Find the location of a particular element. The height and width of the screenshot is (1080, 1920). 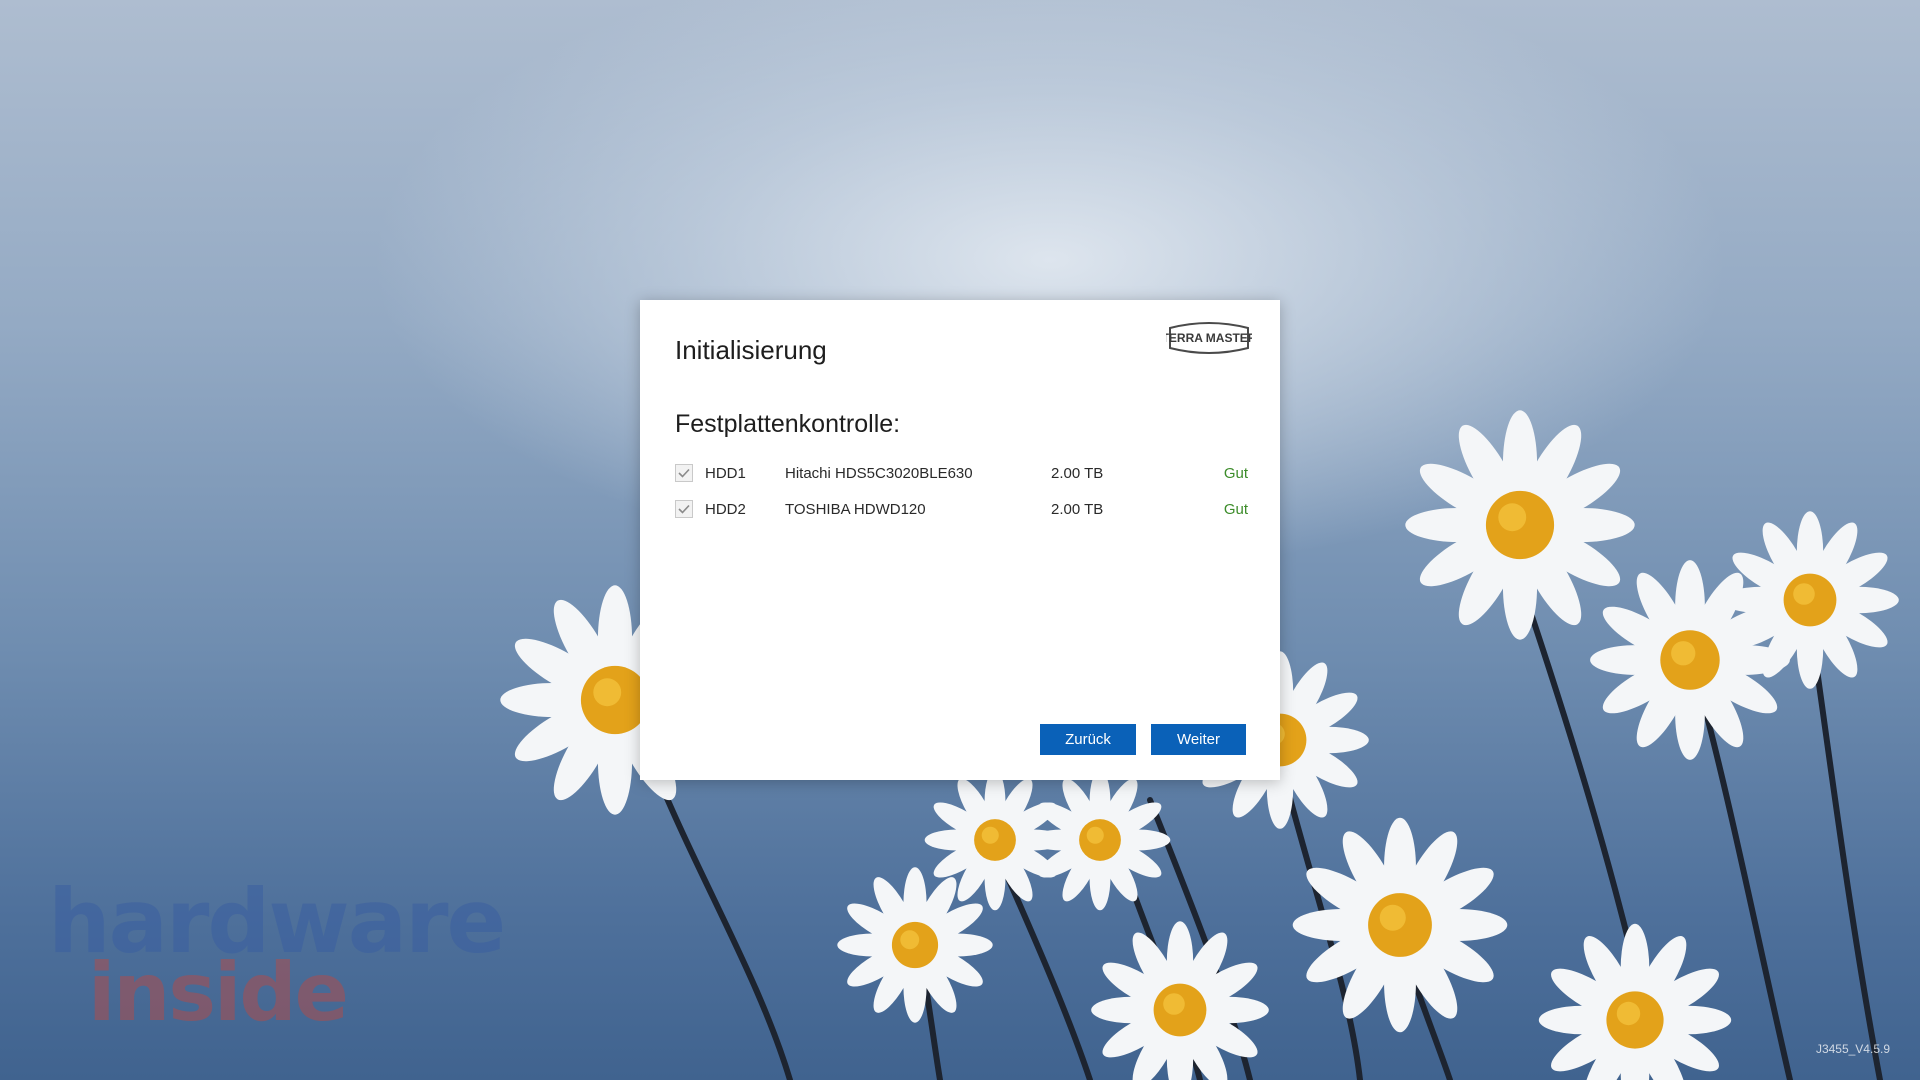

disk-model: Hitachi HDS5C3020BLE630 is located at coordinates (879, 473).